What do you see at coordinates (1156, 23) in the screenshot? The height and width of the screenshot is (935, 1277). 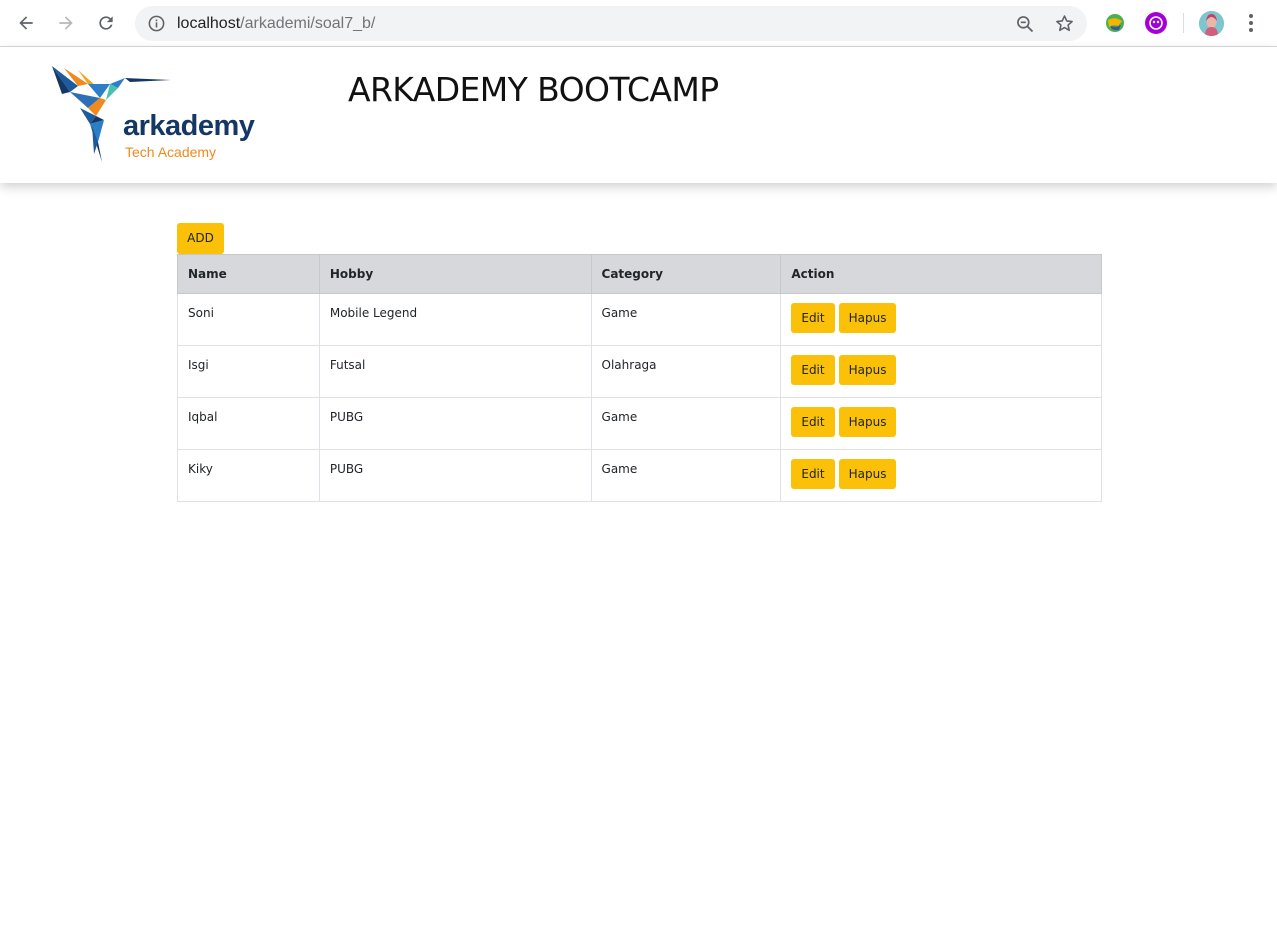 I see `extension-purple-icon` at bounding box center [1156, 23].